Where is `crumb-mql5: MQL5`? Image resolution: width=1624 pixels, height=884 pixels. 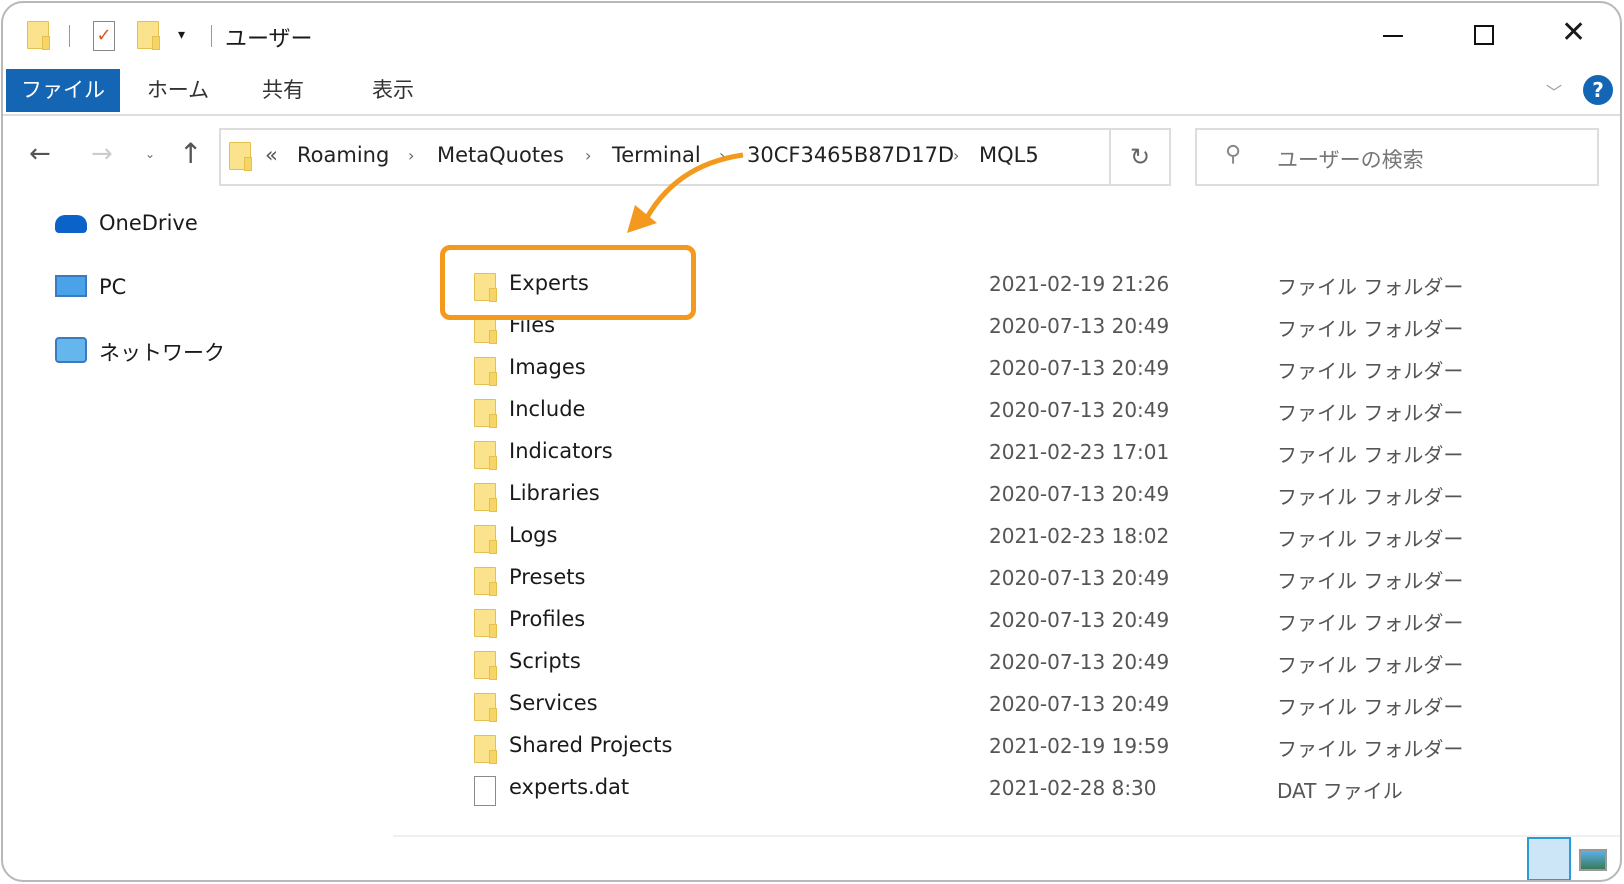 crumb-mql5: MQL5 is located at coordinates (1009, 155).